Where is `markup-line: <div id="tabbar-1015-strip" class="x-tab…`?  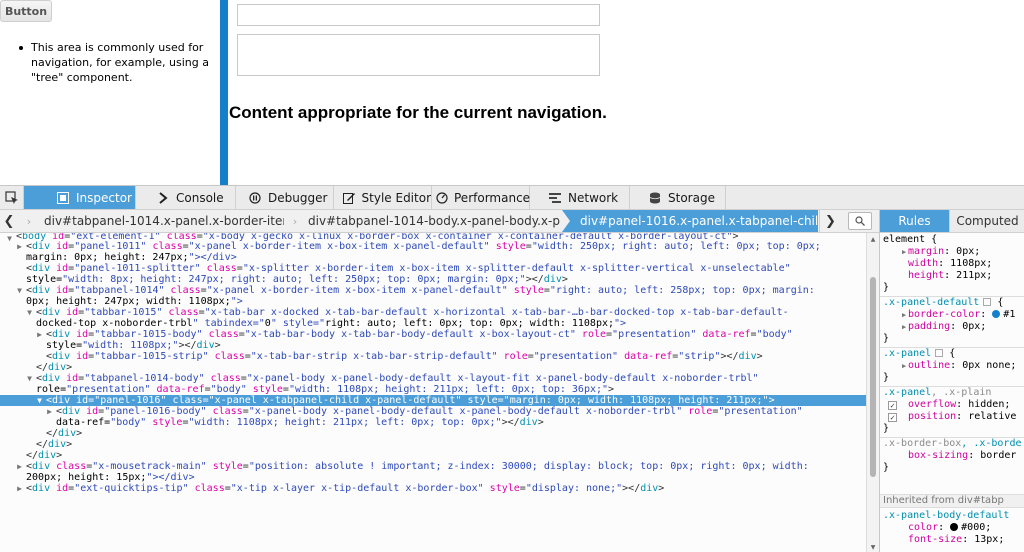 markup-line: <div id="tabbar-1015-strip" class="x-tab… is located at coordinates (433, 356).